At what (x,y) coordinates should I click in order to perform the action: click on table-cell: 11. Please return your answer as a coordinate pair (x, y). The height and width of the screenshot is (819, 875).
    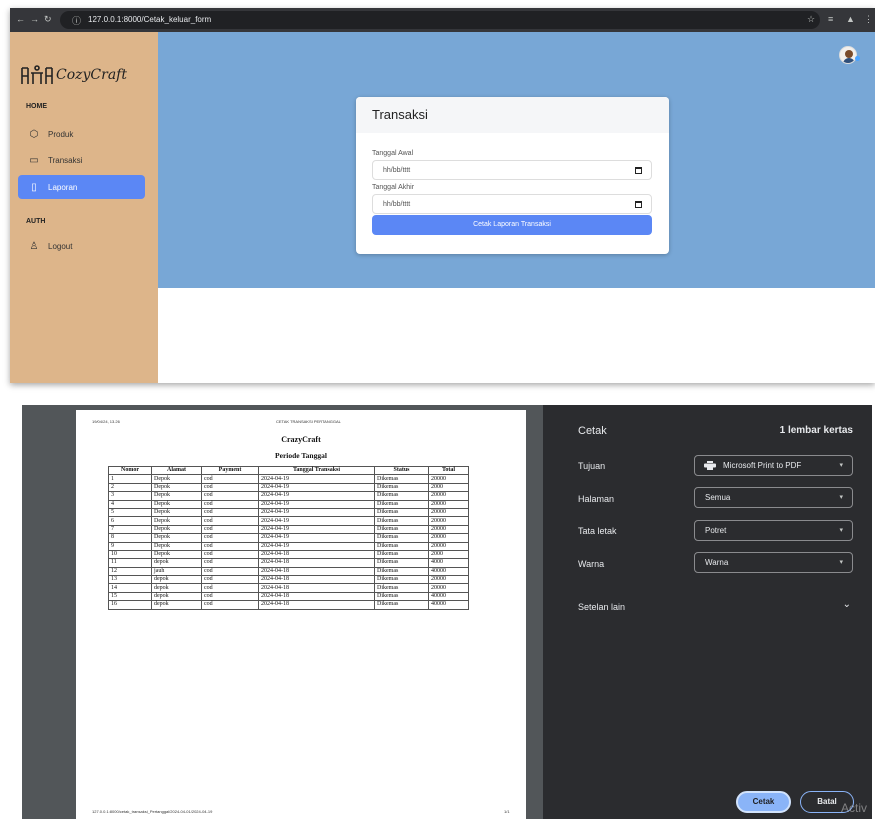
    Looking at the image, I should click on (130, 563).